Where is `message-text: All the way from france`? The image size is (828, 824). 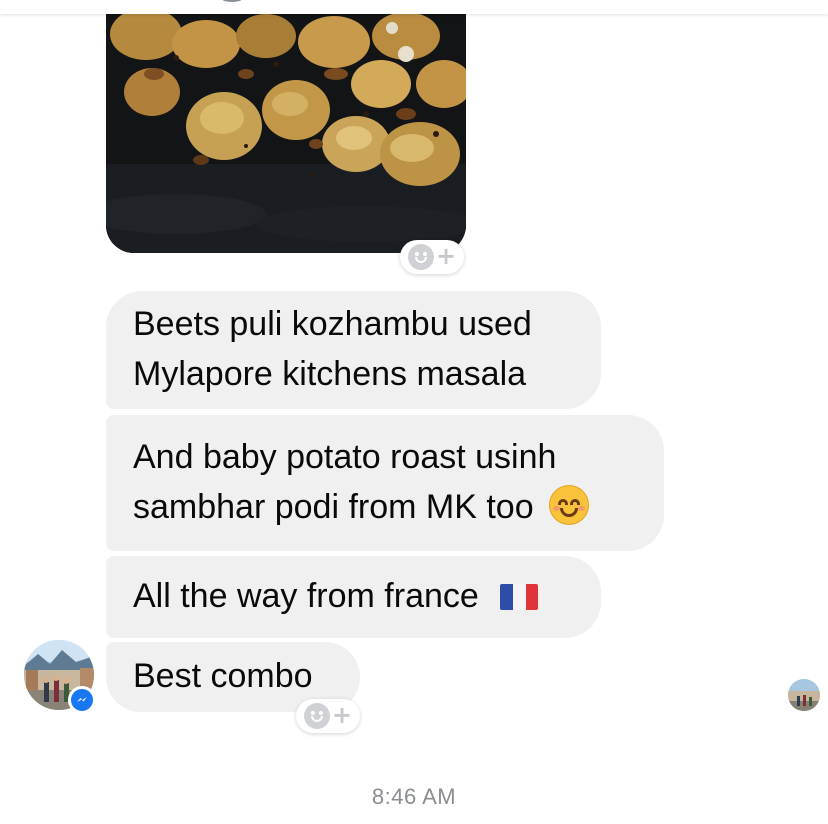
message-text: All the way from france is located at coordinates (306, 596).